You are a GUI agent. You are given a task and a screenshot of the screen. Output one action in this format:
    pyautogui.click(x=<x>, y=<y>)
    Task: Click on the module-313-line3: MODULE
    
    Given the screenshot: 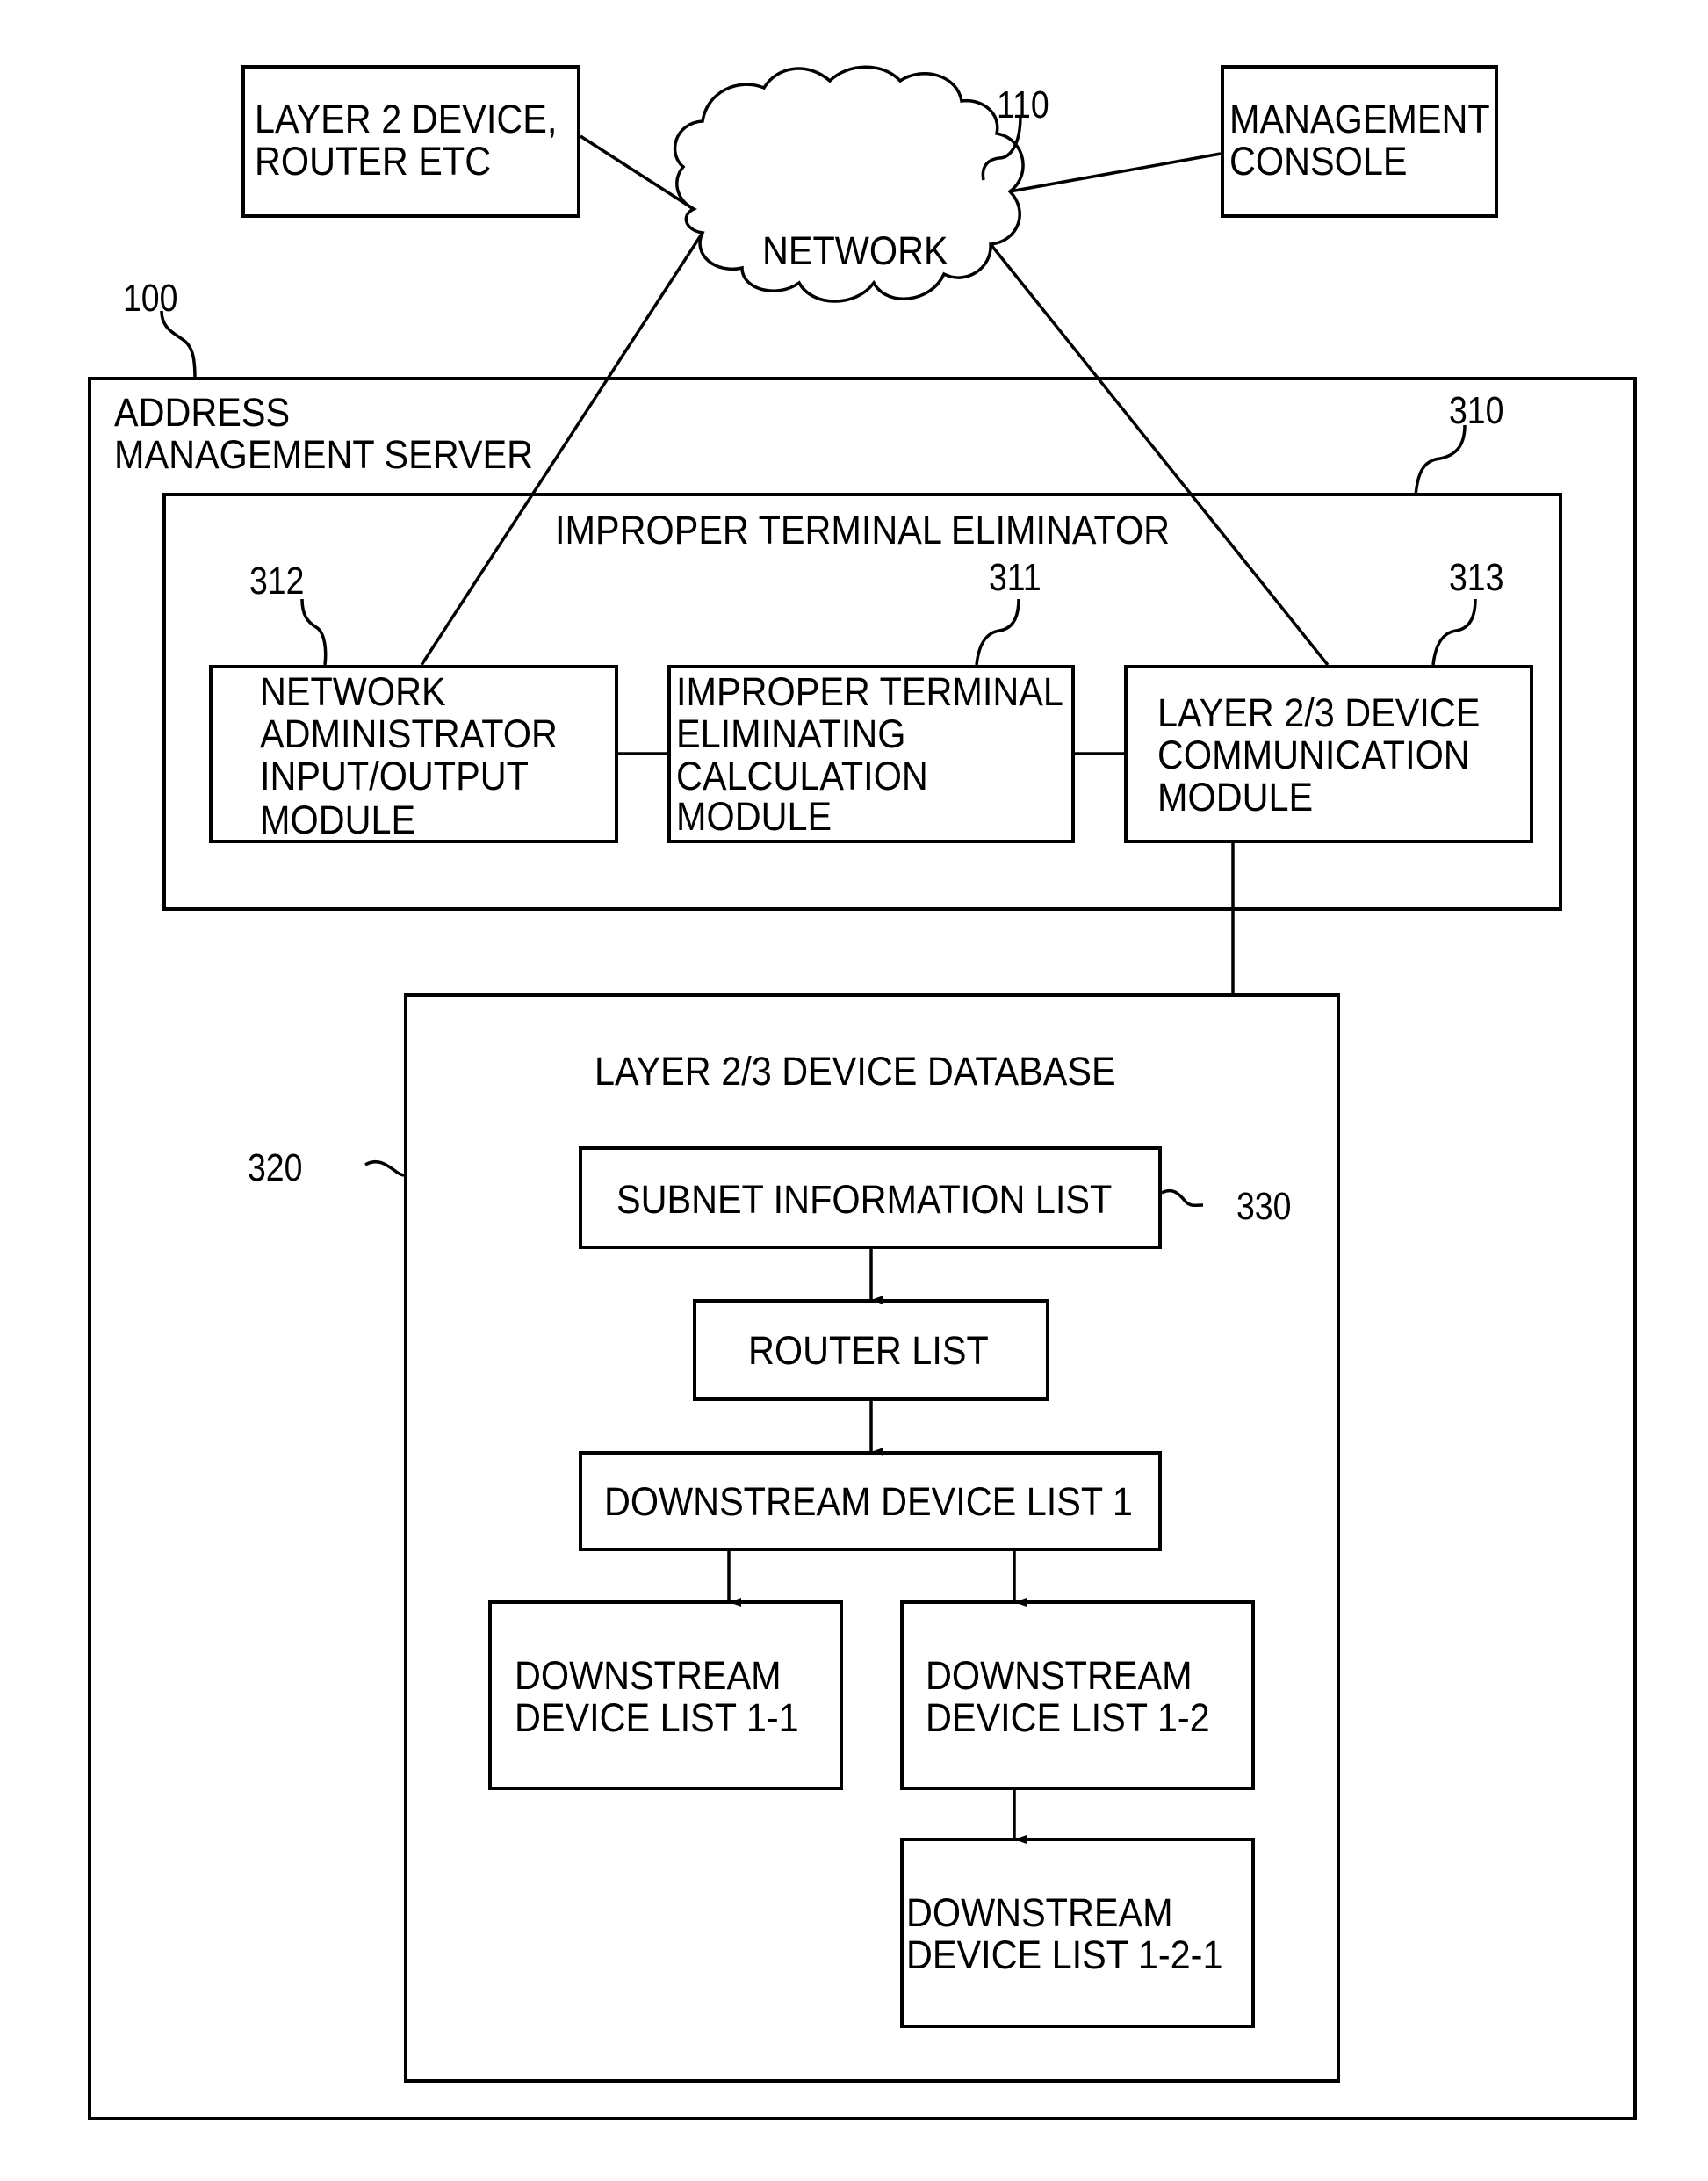 What is the action you would take?
    pyautogui.click(x=1235, y=797)
    